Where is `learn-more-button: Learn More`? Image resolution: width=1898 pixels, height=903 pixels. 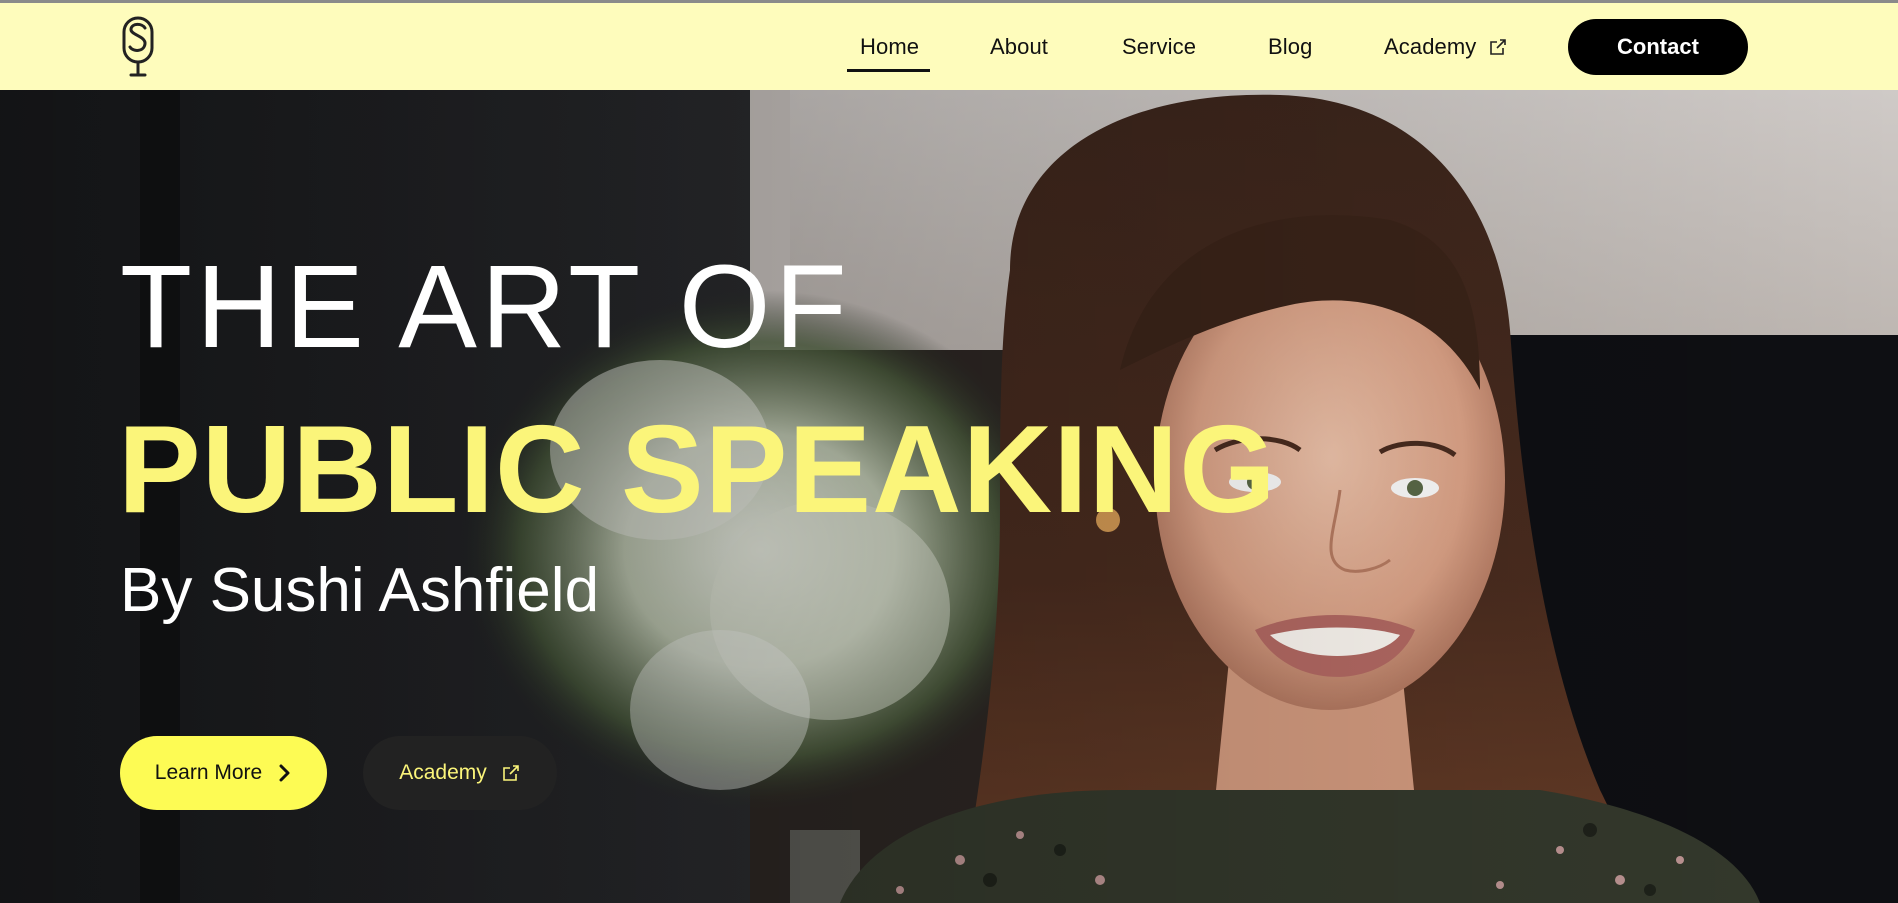
learn-more-button: Learn More is located at coordinates (223, 773).